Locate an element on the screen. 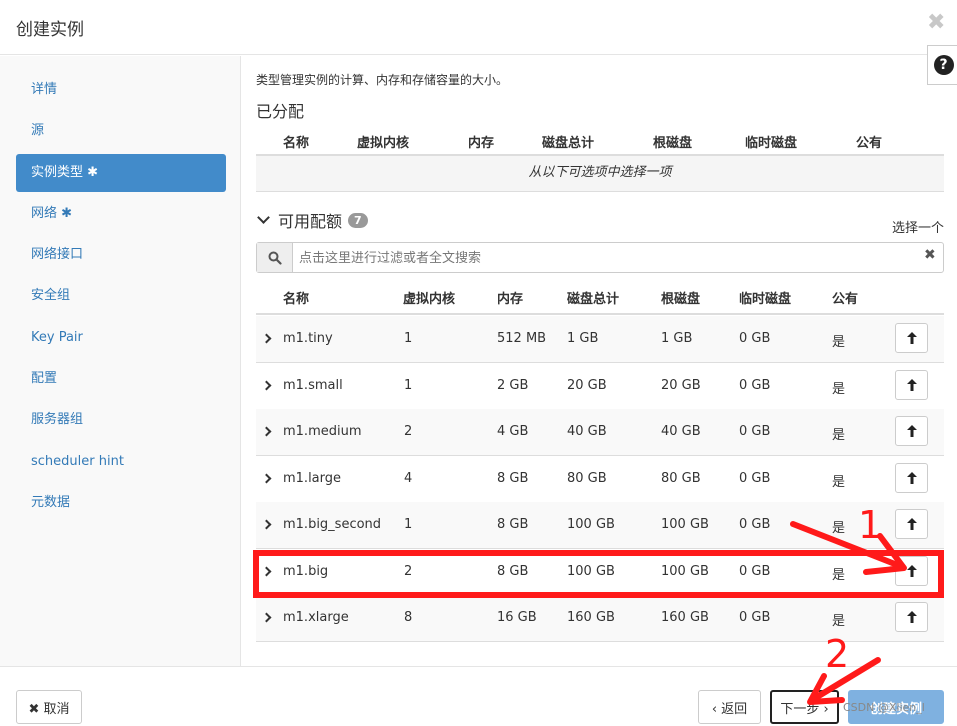  search-bar: ✖ is located at coordinates (600, 257).